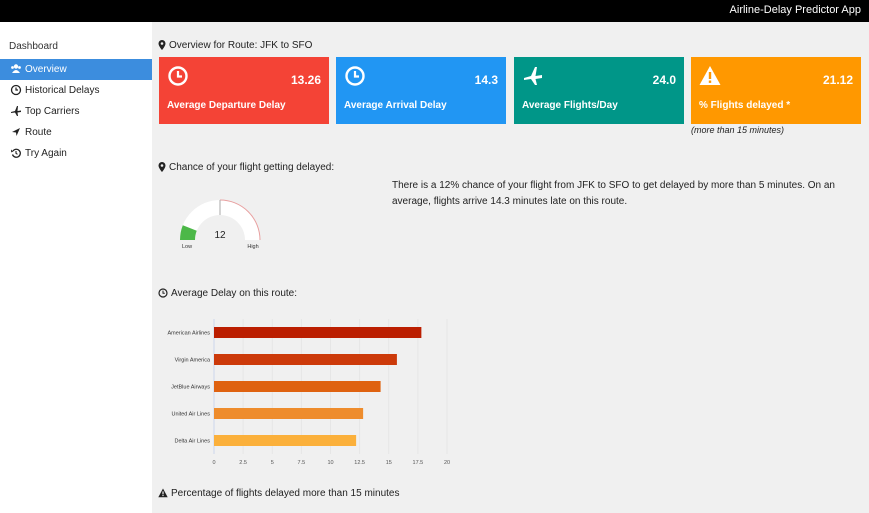 The width and height of the screenshot is (869, 513). Describe the element at coordinates (190, 388) in the screenshot. I see `category-label: JetBlue Airways` at that location.